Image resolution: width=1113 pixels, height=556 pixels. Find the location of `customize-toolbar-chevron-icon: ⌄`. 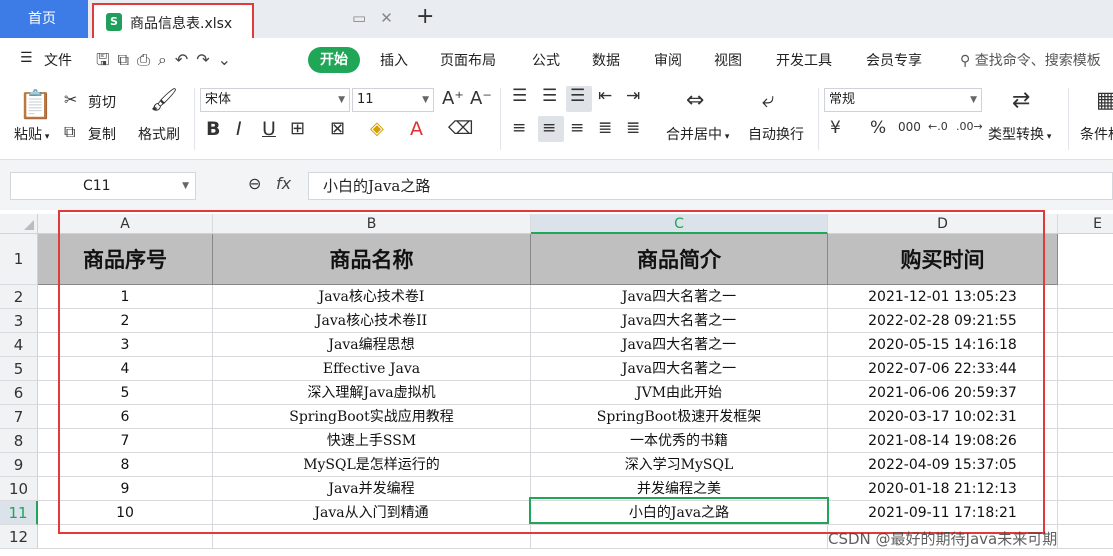

customize-toolbar-chevron-icon: ⌄ is located at coordinates (228, 59).